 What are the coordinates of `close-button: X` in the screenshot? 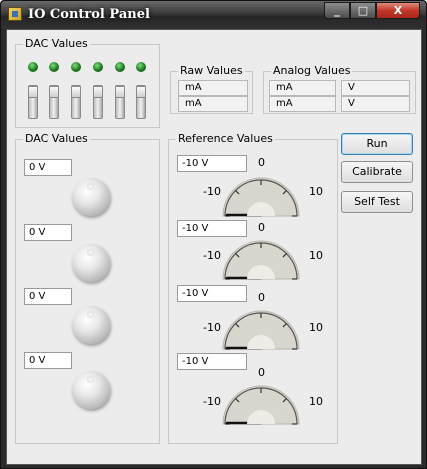 It's located at (398, 10).